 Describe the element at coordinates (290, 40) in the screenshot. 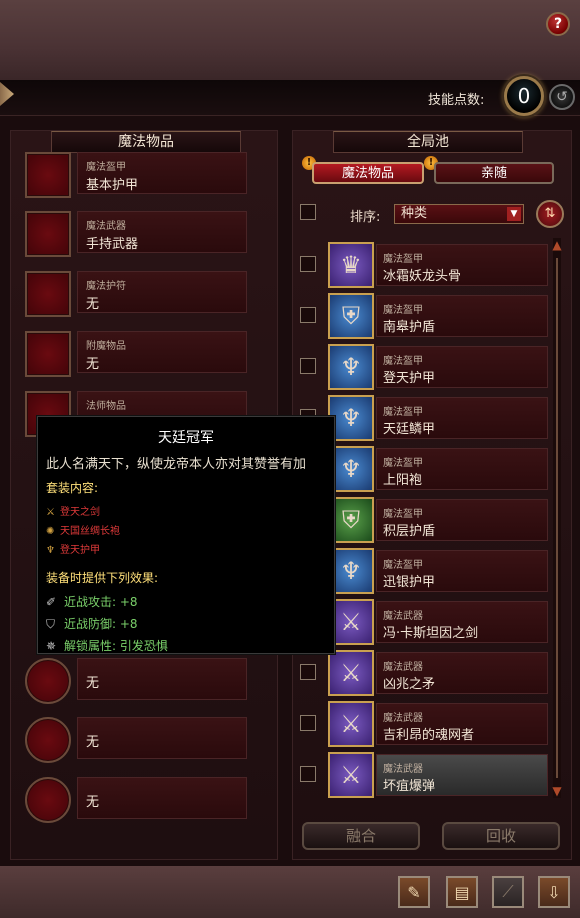

I see `top-banner` at that location.